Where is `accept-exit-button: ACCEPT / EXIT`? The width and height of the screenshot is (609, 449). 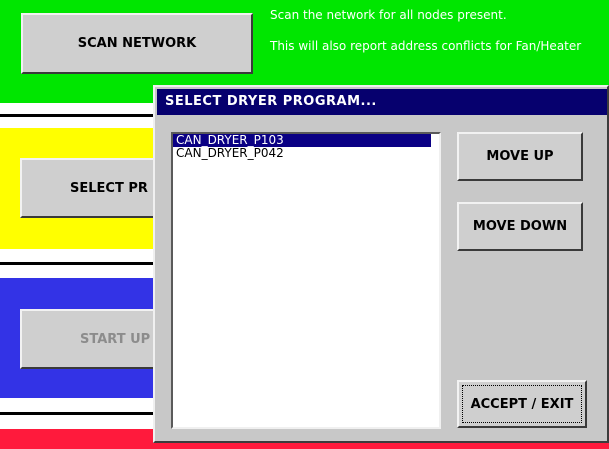 accept-exit-button: ACCEPT / EXIT is located at coordinates (522, 404).